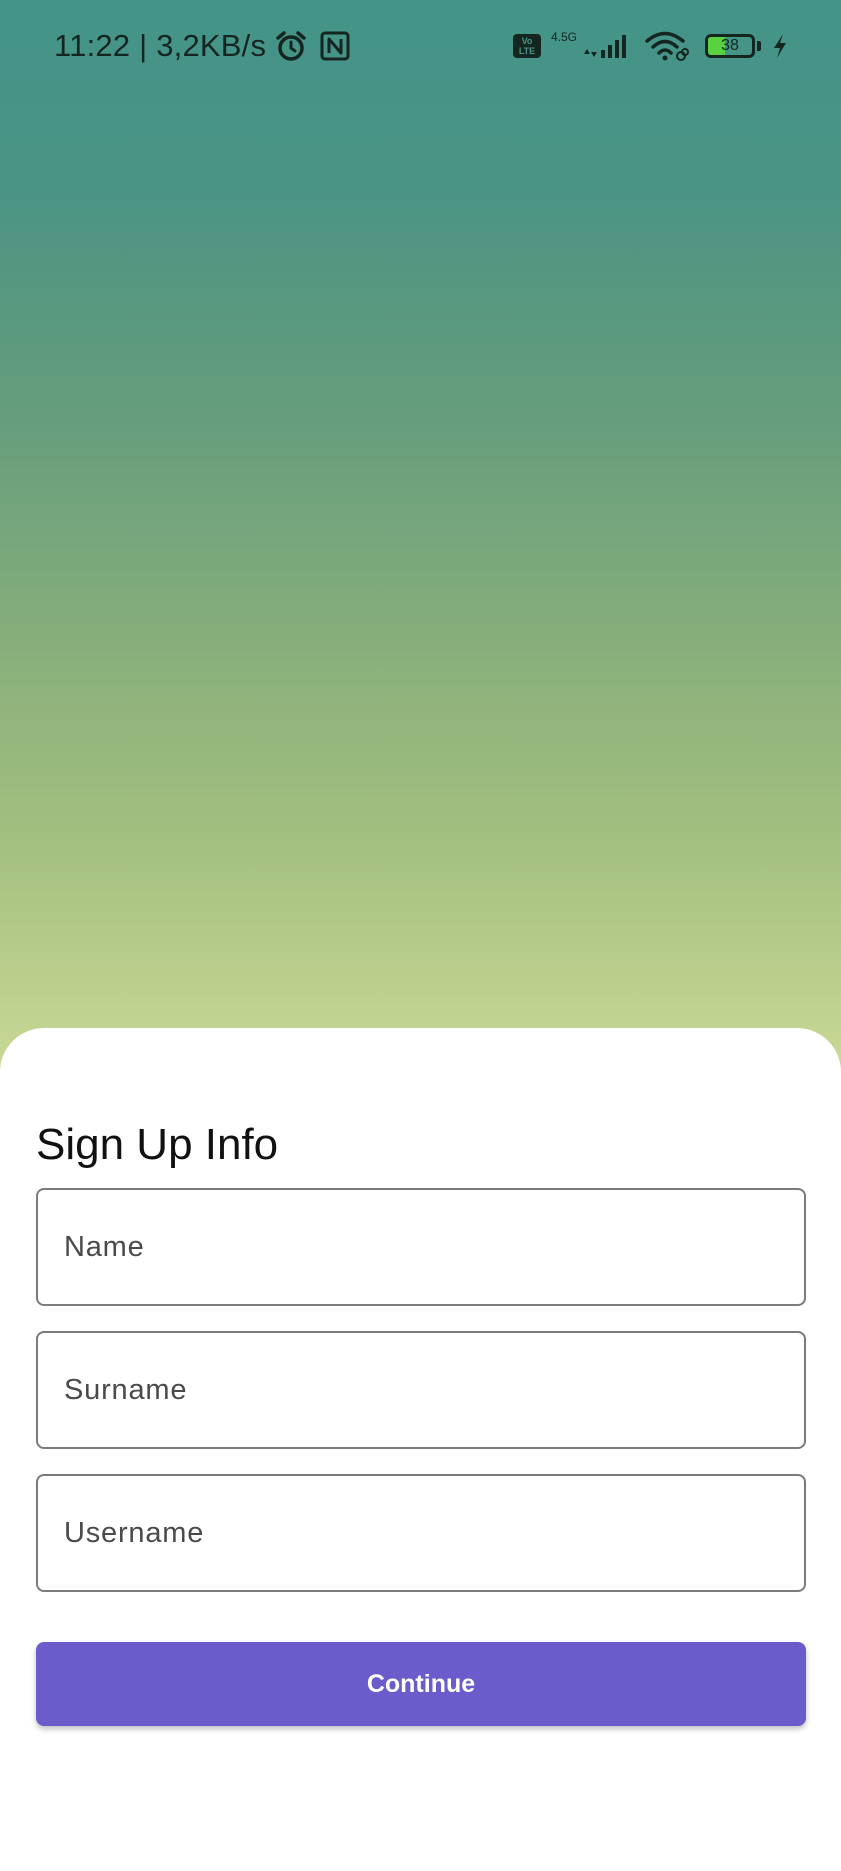 Image resolution: width=841 pixels, height=1871 pixels. I want to click on volte-line1: Vo, so click(527, 41).